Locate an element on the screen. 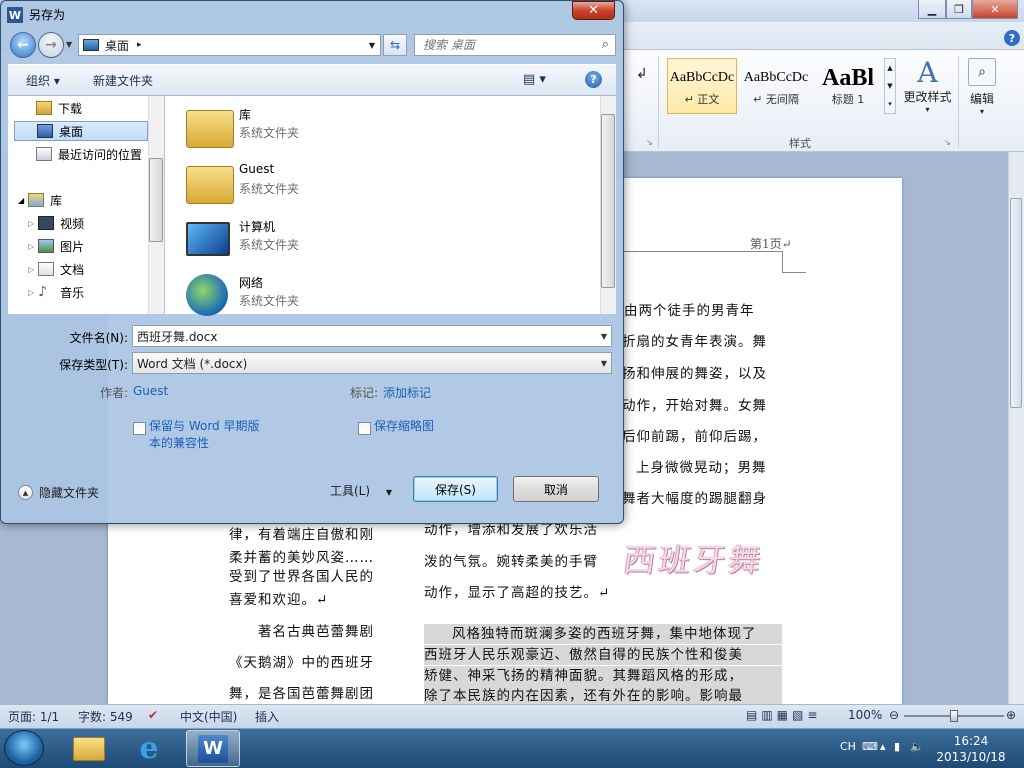 This screenshot has width=1024, height=768. organize-button: 组织 ▾ is located at coordinates (43, 80).